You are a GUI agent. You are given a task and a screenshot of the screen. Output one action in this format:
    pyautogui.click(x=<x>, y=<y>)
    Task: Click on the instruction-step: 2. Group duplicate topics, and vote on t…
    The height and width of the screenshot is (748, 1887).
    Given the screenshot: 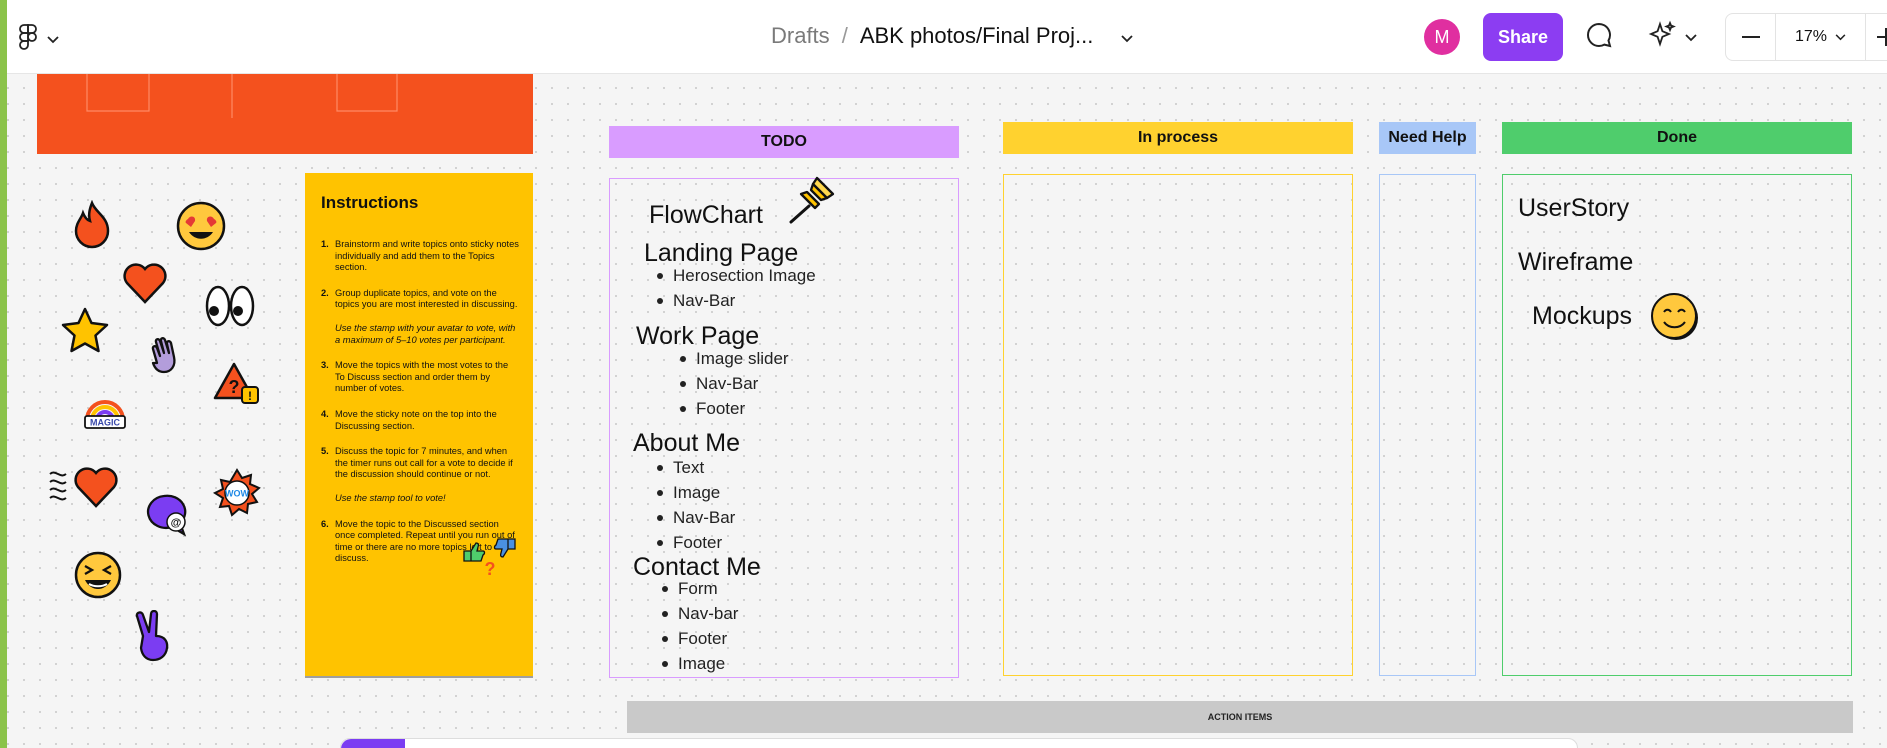 What is the action you would take?
    pyautogui.click(x=420, y=317)
    